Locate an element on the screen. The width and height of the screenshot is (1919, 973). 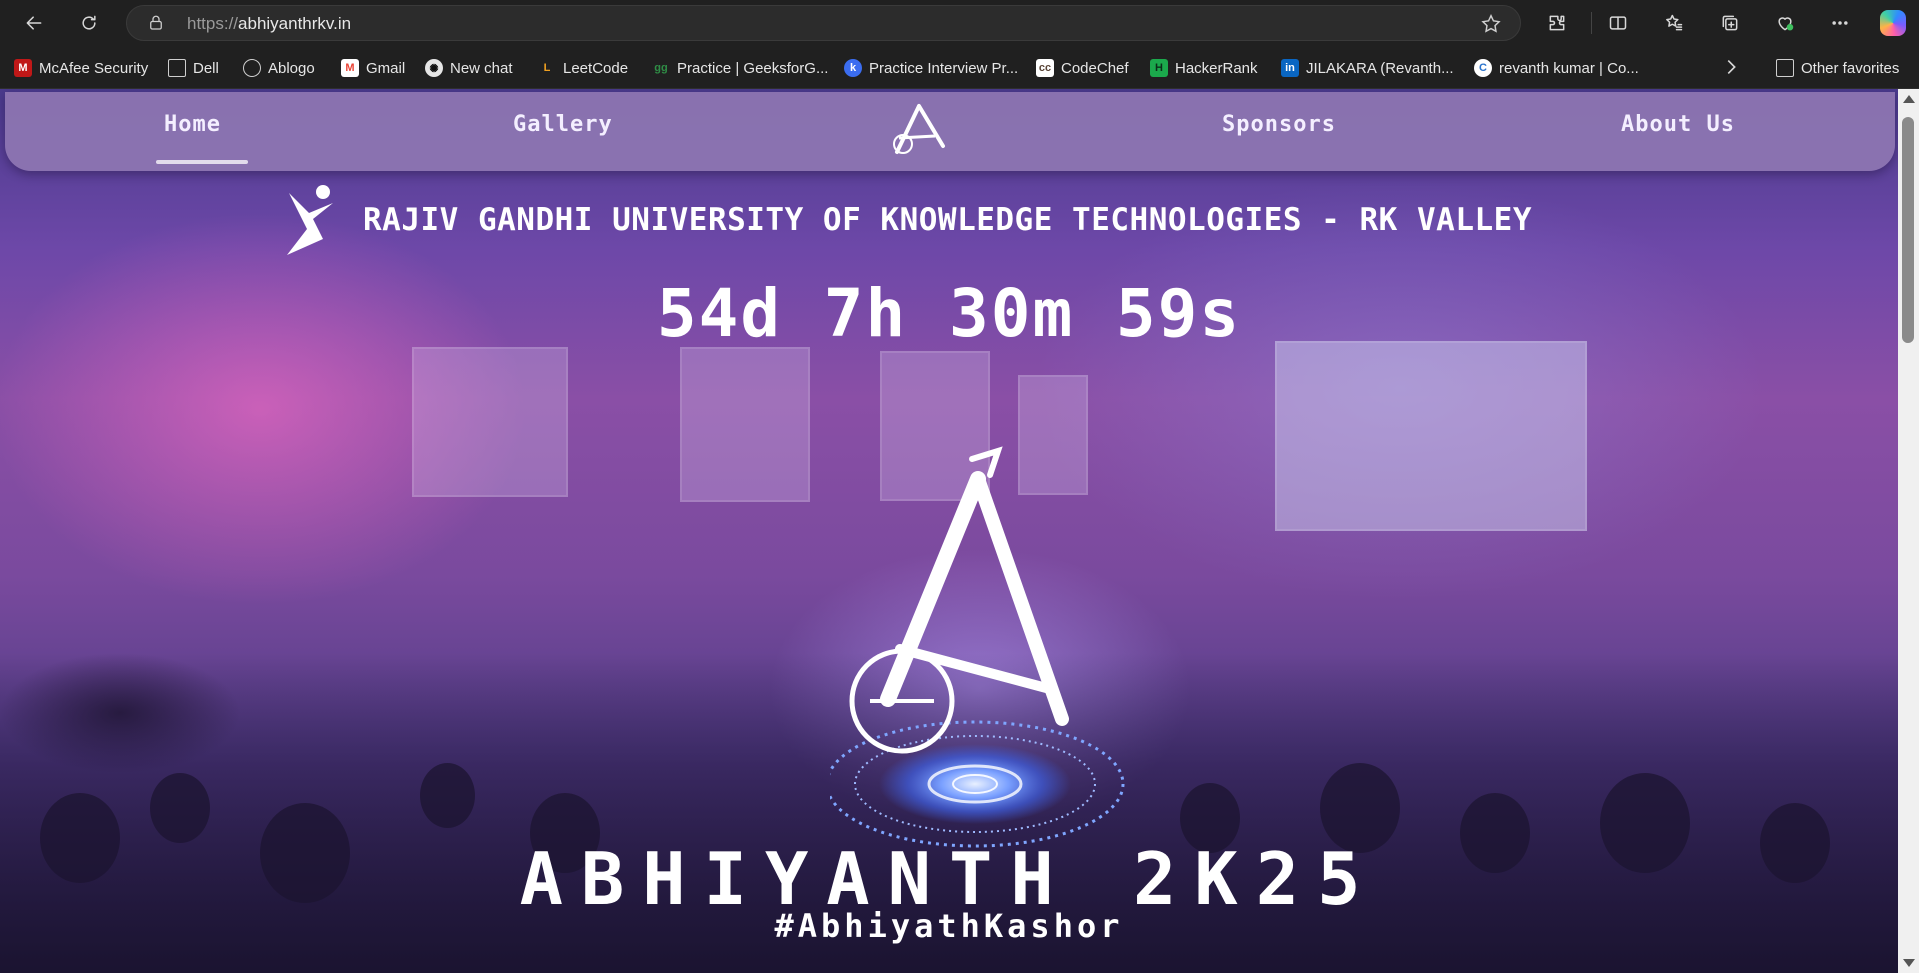
bookmark-gmail: M Gmail is located at coordinates (373, 68).